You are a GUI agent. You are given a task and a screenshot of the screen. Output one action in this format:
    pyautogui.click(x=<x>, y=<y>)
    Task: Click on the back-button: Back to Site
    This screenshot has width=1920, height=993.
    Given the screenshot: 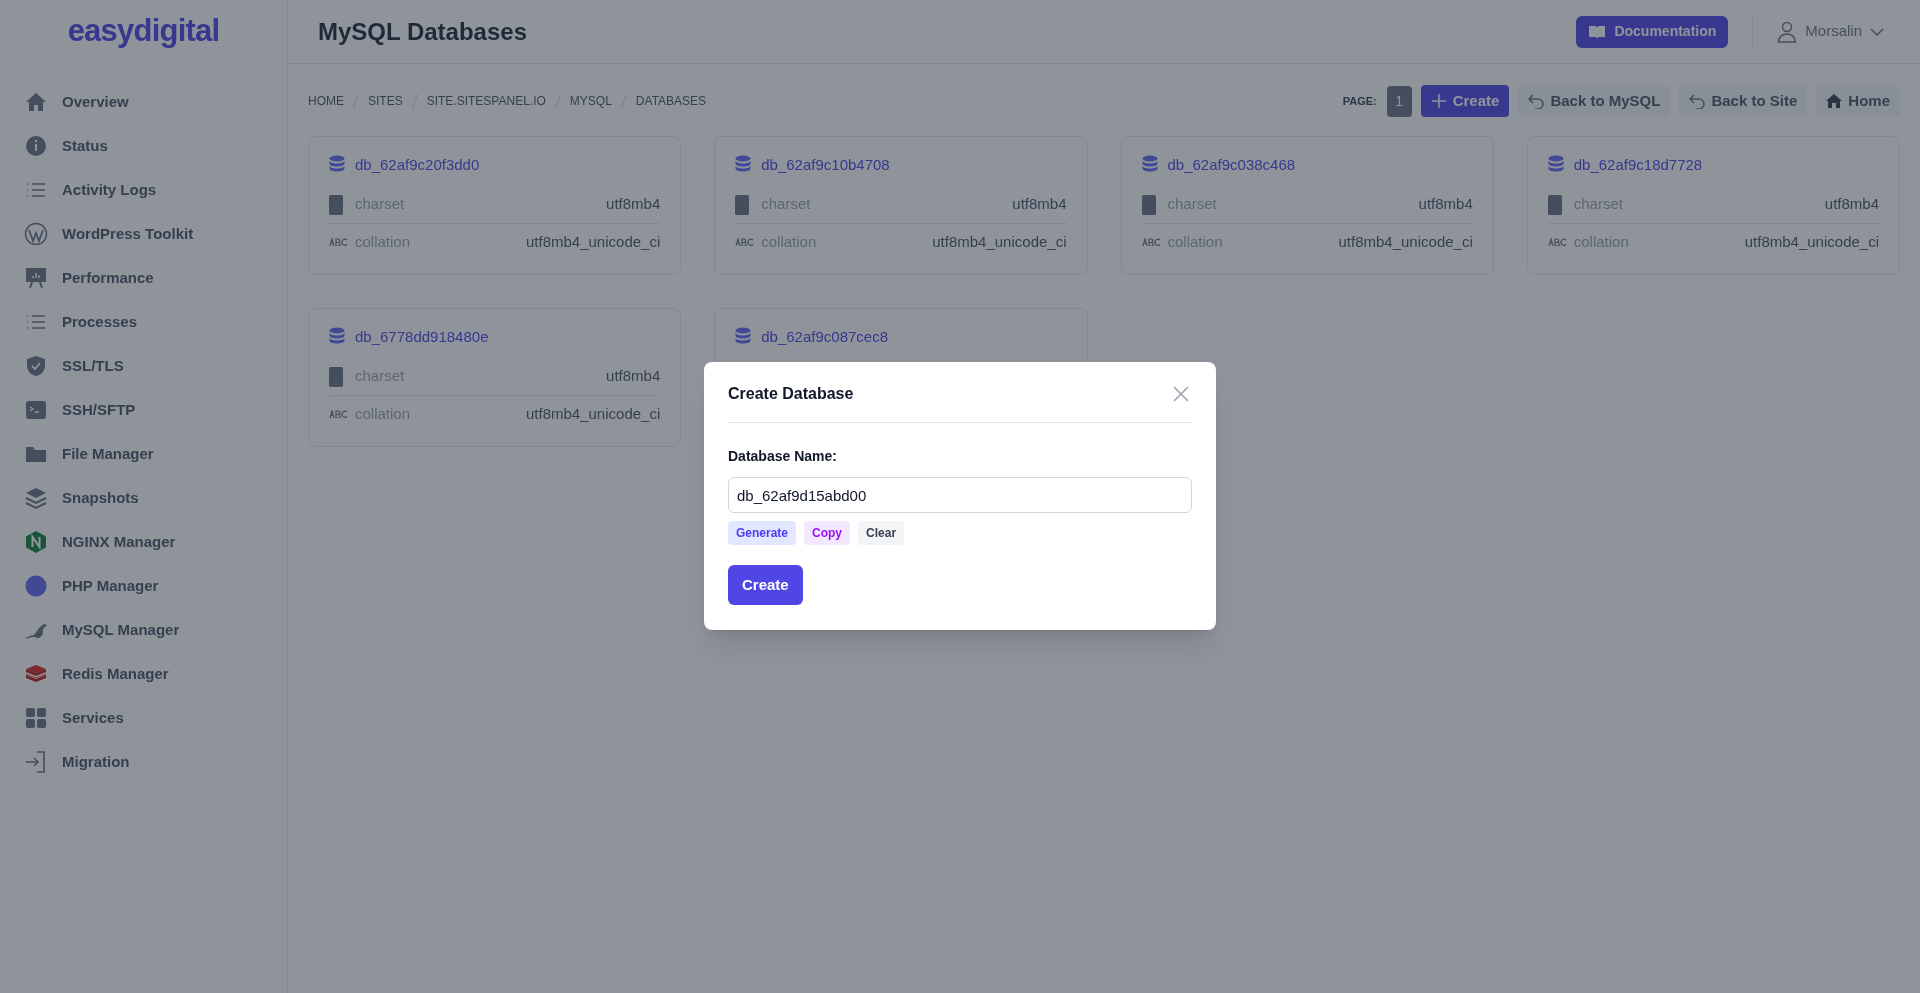 What is the action you would take?
    pyautogui.click(x=1743, y=101)
    